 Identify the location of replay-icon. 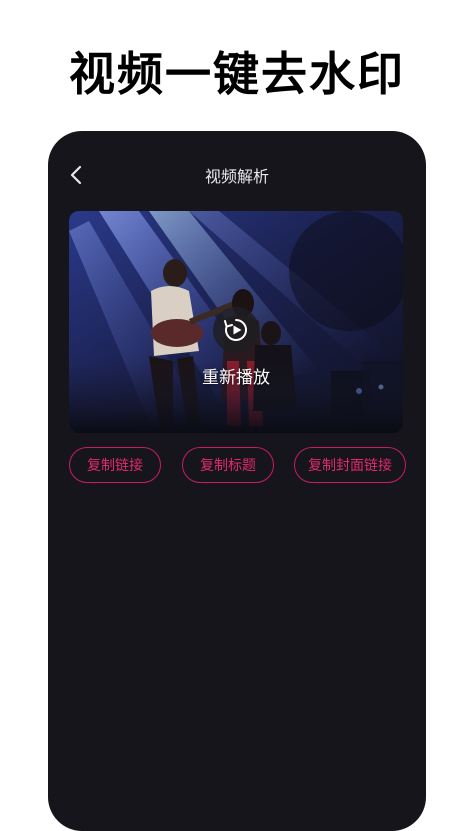
(236, 330).